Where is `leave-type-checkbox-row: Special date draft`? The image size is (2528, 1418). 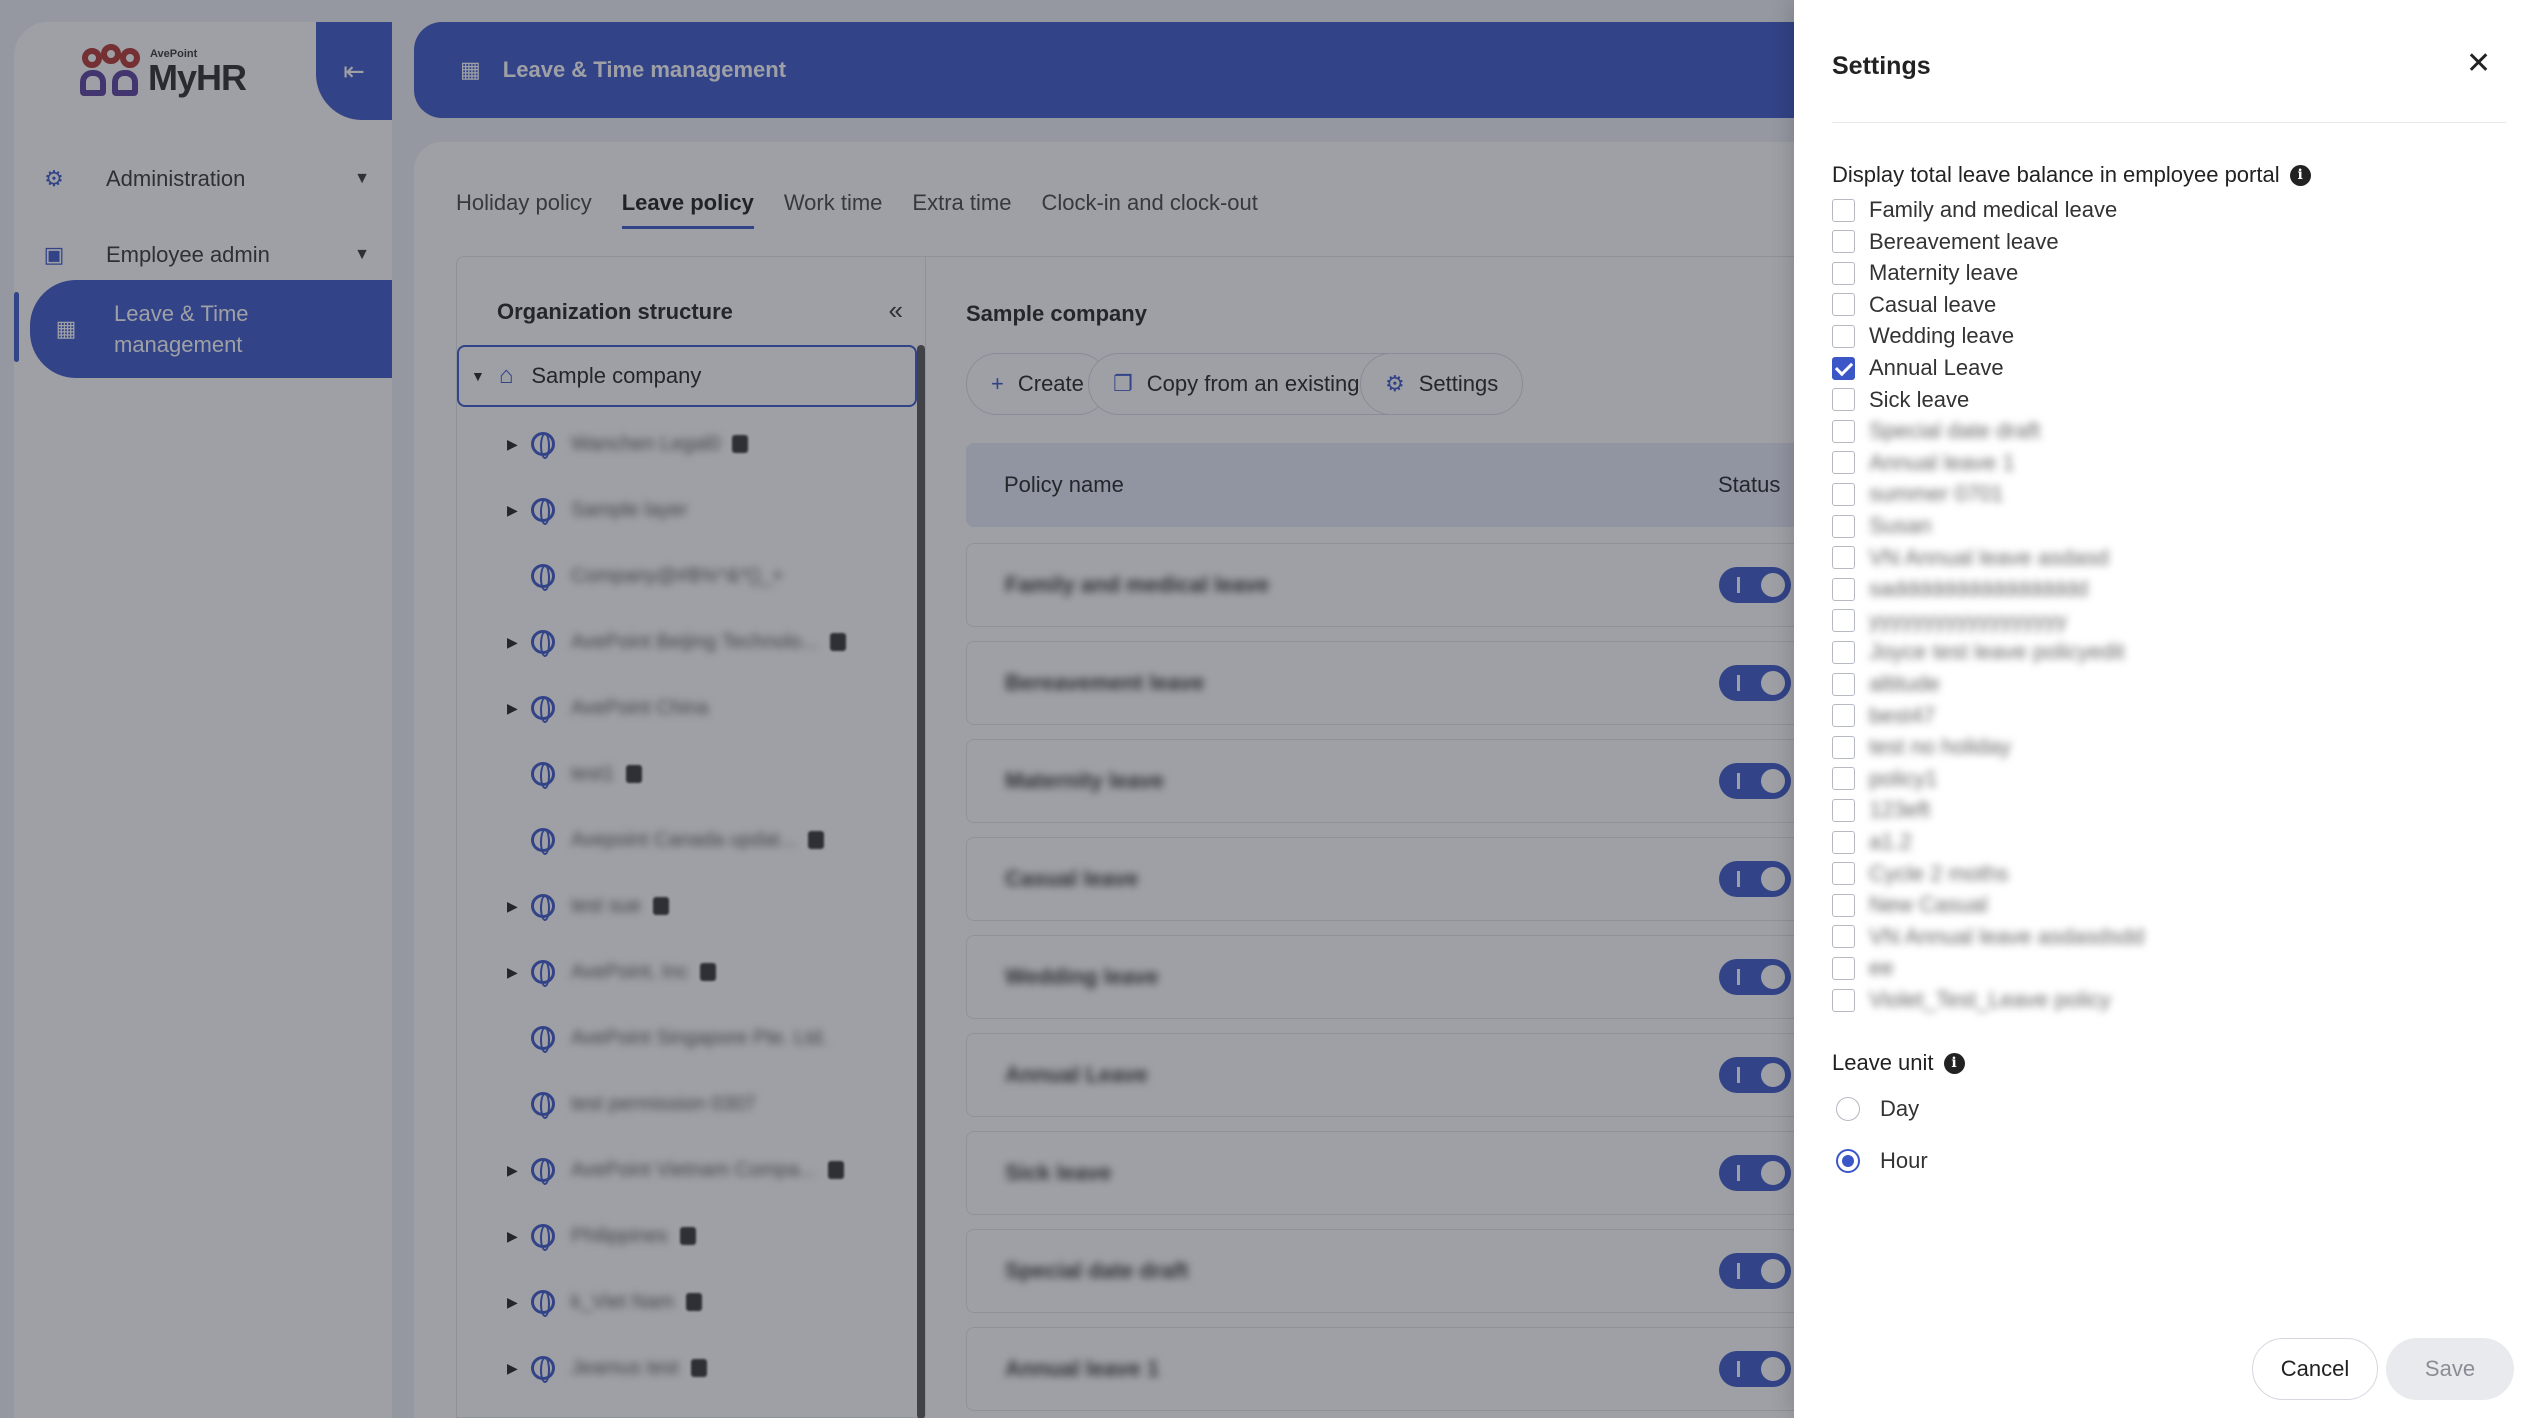 leave-type-checkbox-row: Special date draft is located at coordinates (1936, 431).